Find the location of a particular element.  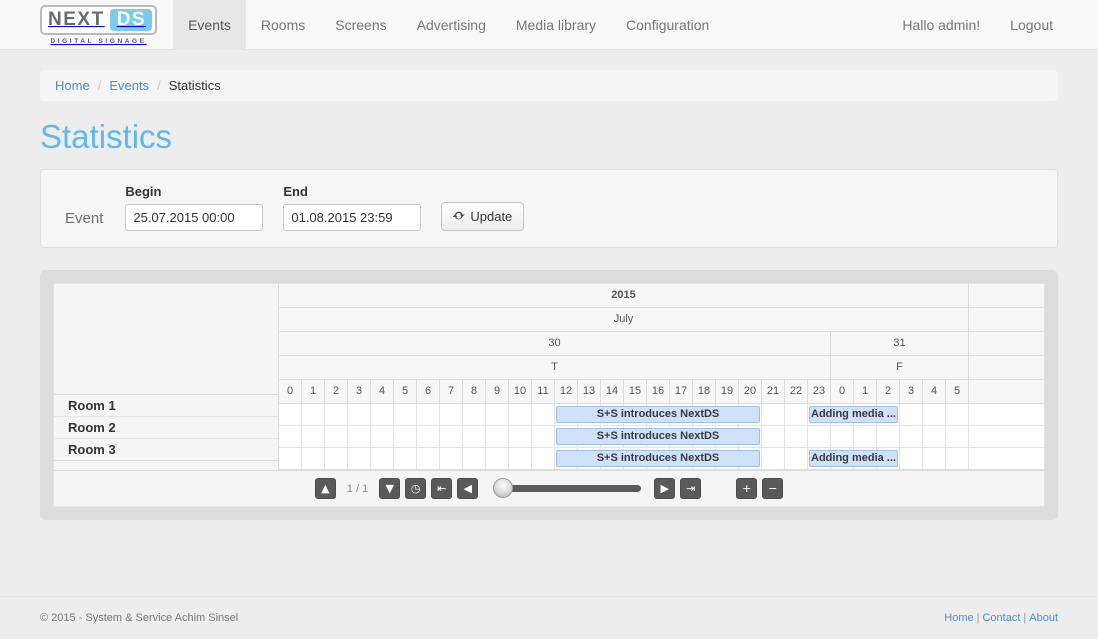

scroll-up-button: ▲ is located at coordinates (325, 489).